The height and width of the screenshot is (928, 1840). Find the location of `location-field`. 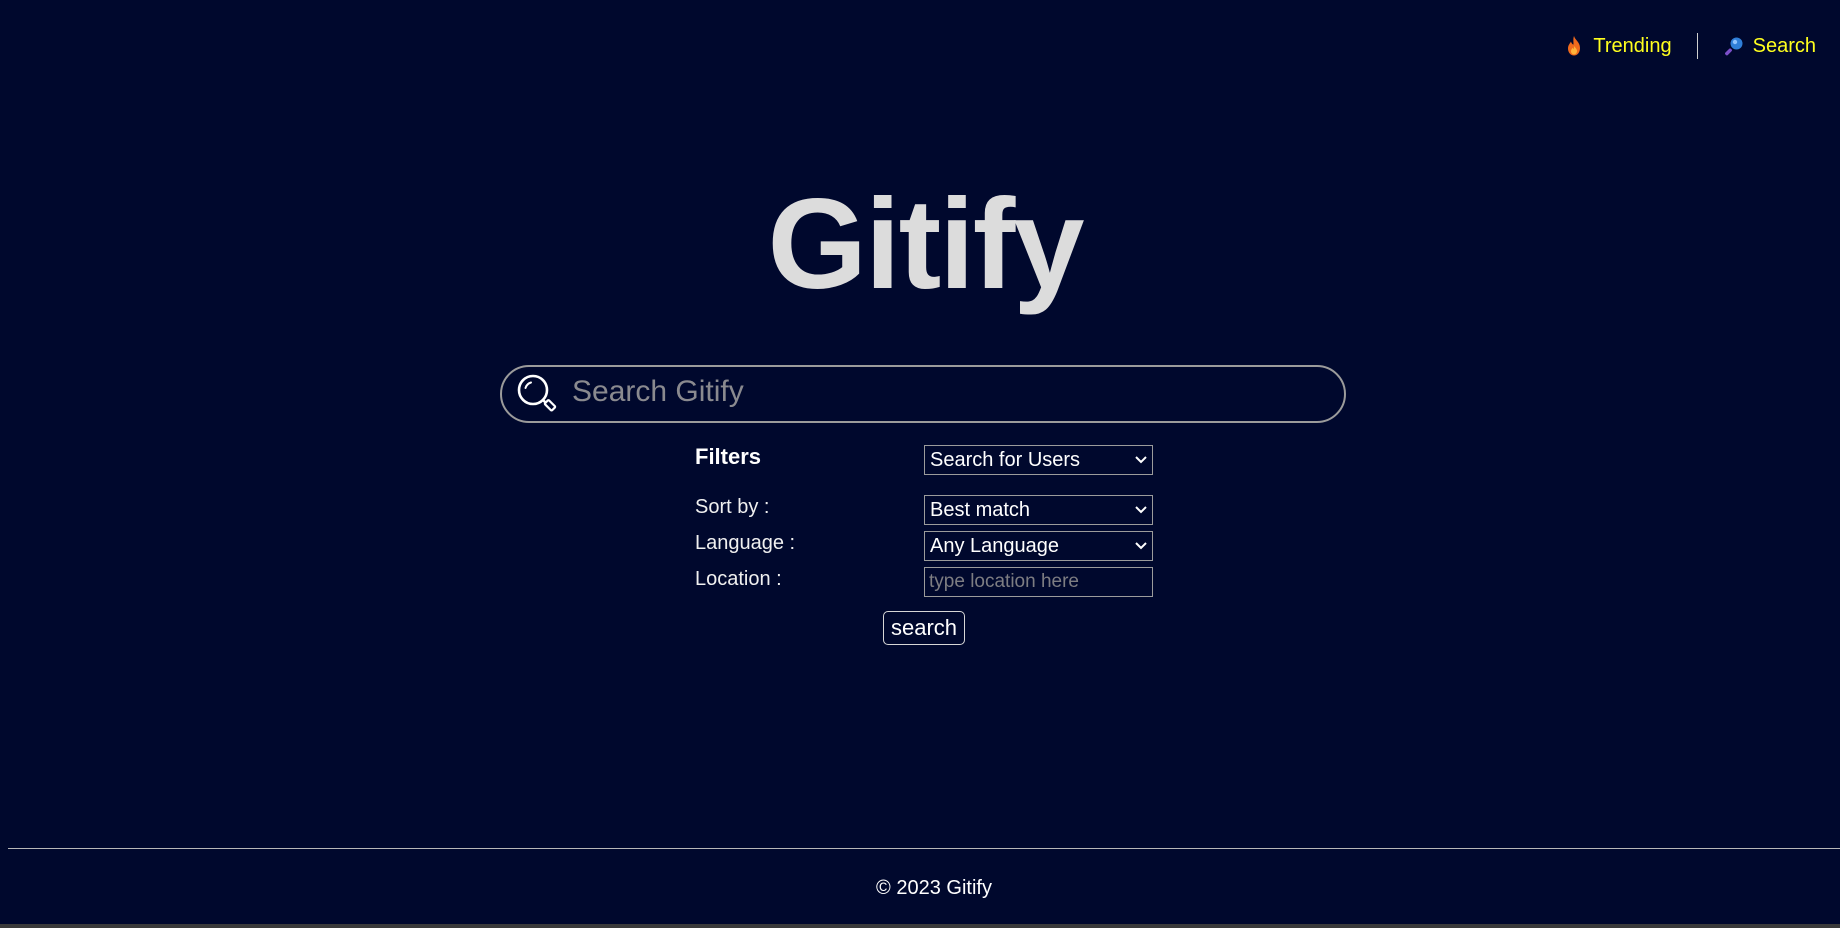

location-field is located at coordinates (1038, 582).